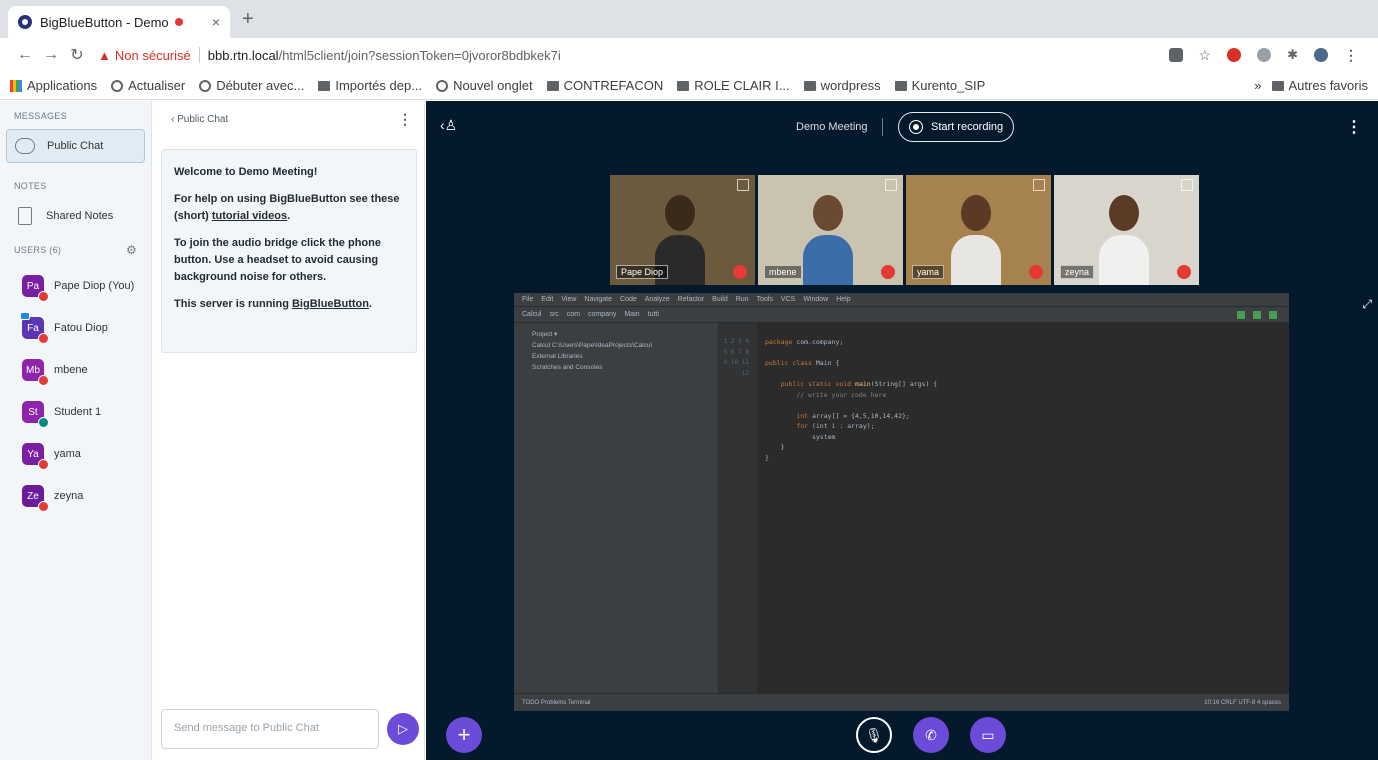  Describe the element at coordinates (216, 22) in the screenshot. I see `tab-close-button: ×` at that location.